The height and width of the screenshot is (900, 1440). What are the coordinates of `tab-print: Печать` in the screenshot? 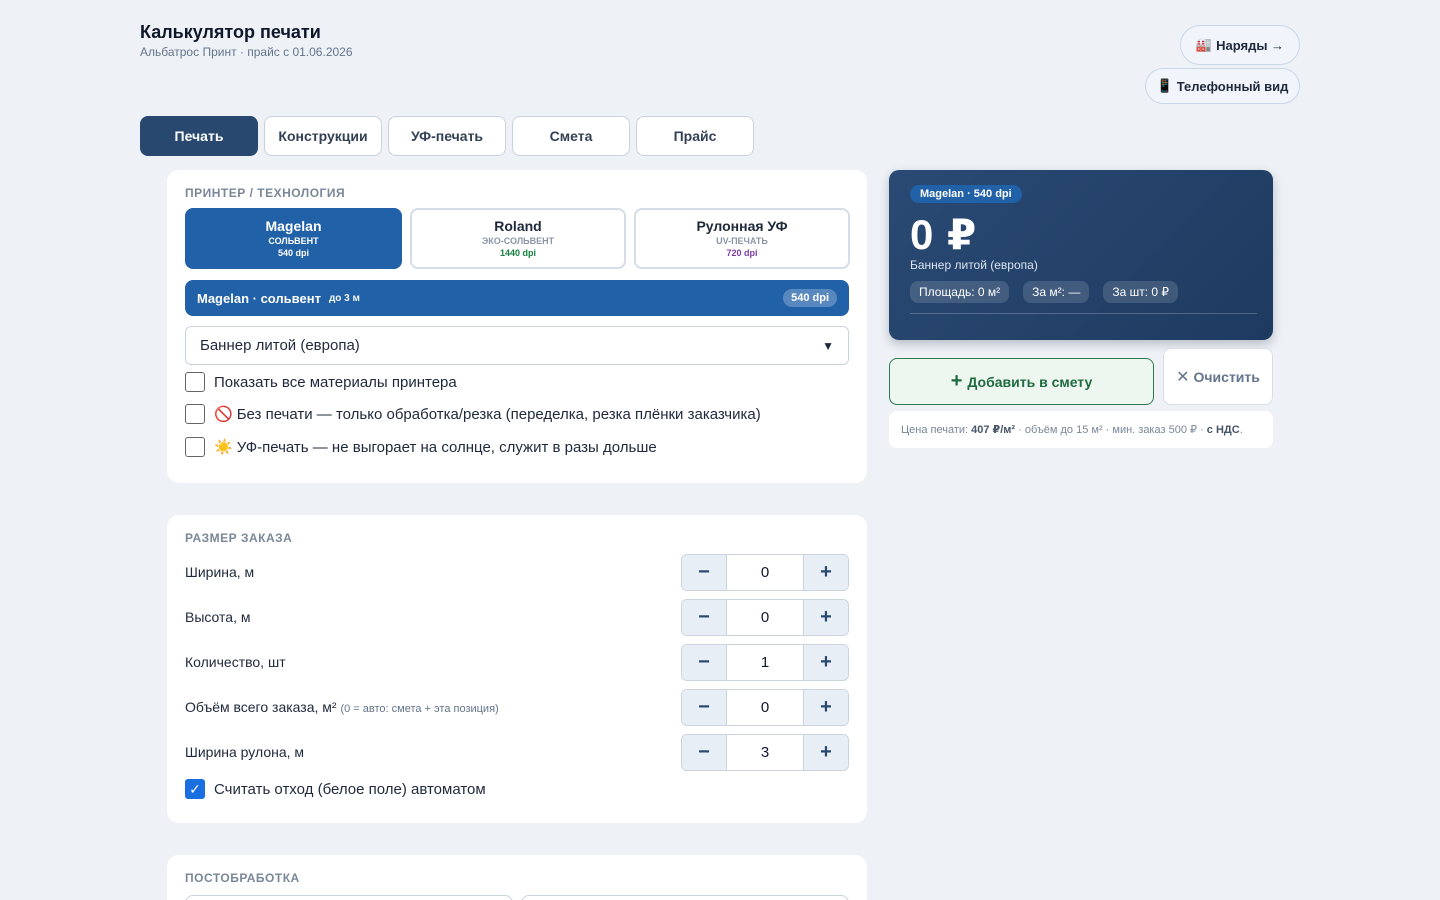 It's located at (199, 136).